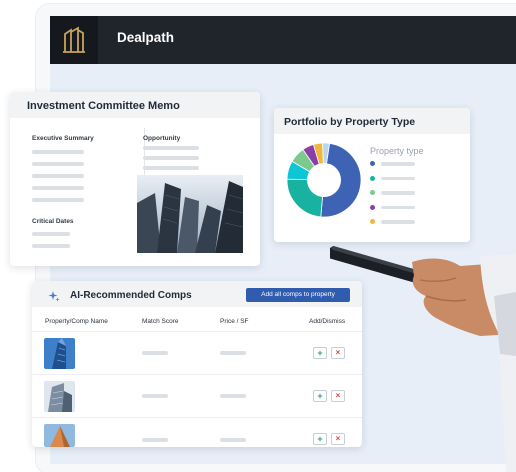 Image resolution: width=516 pixels, height=472 pixels. I want to click on portfolio-card: Portfolio by Property Type Property type, so click(372, 175).